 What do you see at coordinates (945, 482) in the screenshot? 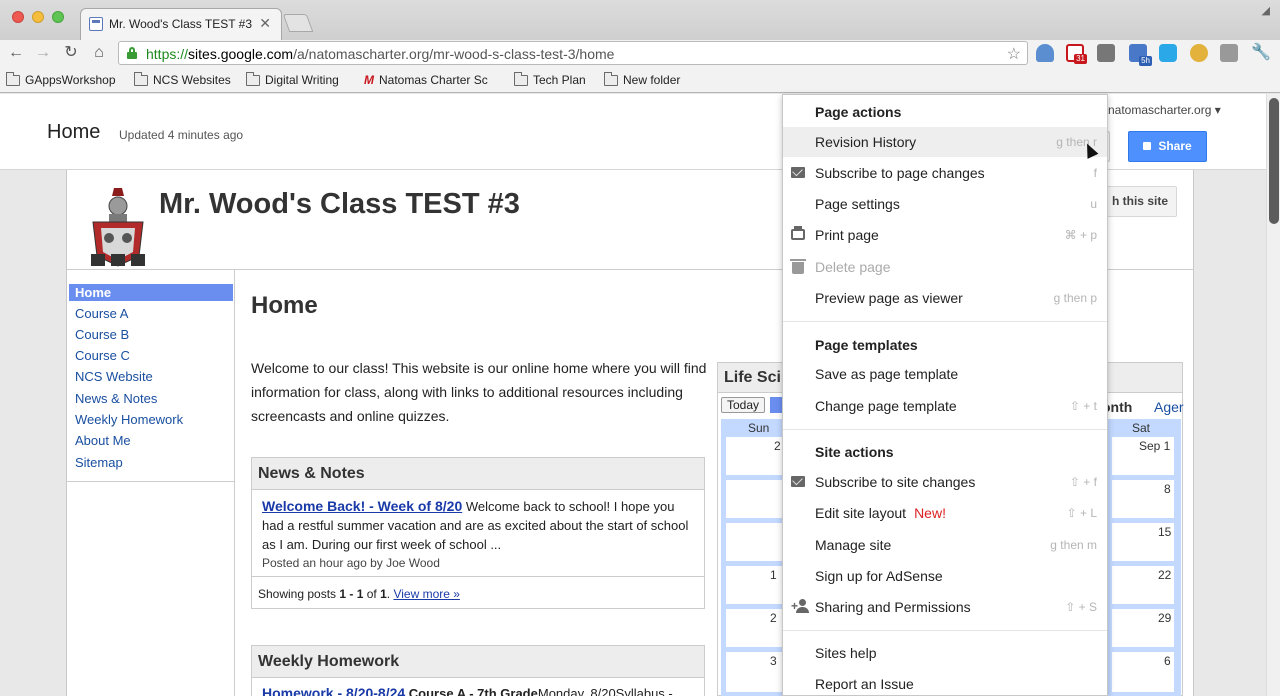
I see `menu-item-subscribe-site: Subscribe to site changes ⇧ + f` at bounding box center [945, 482].